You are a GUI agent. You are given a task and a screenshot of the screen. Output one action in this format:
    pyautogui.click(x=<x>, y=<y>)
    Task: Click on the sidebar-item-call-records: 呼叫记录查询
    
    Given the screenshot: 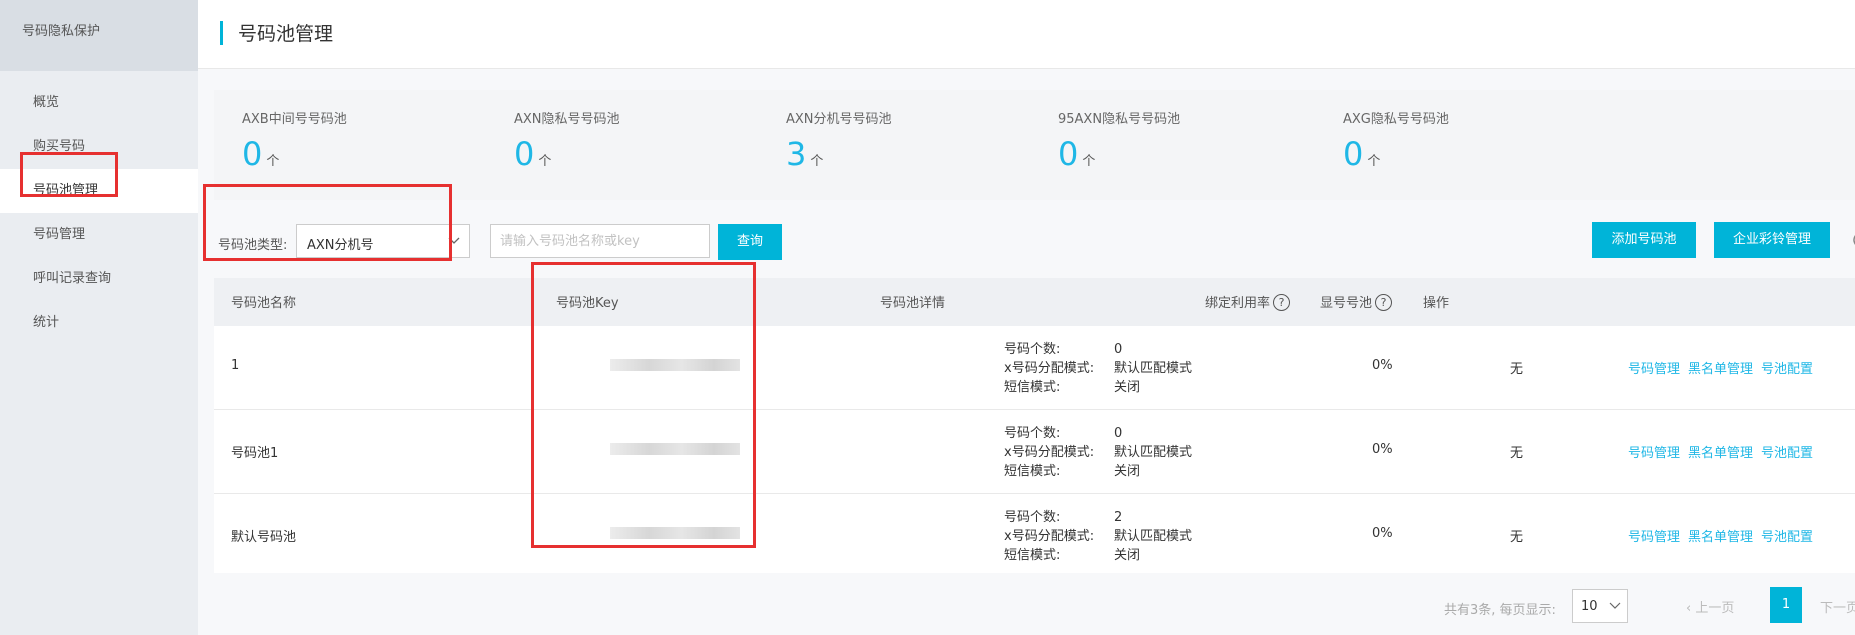 What is the action you would take?
    pyautogui.click(x=99, y=279)
    